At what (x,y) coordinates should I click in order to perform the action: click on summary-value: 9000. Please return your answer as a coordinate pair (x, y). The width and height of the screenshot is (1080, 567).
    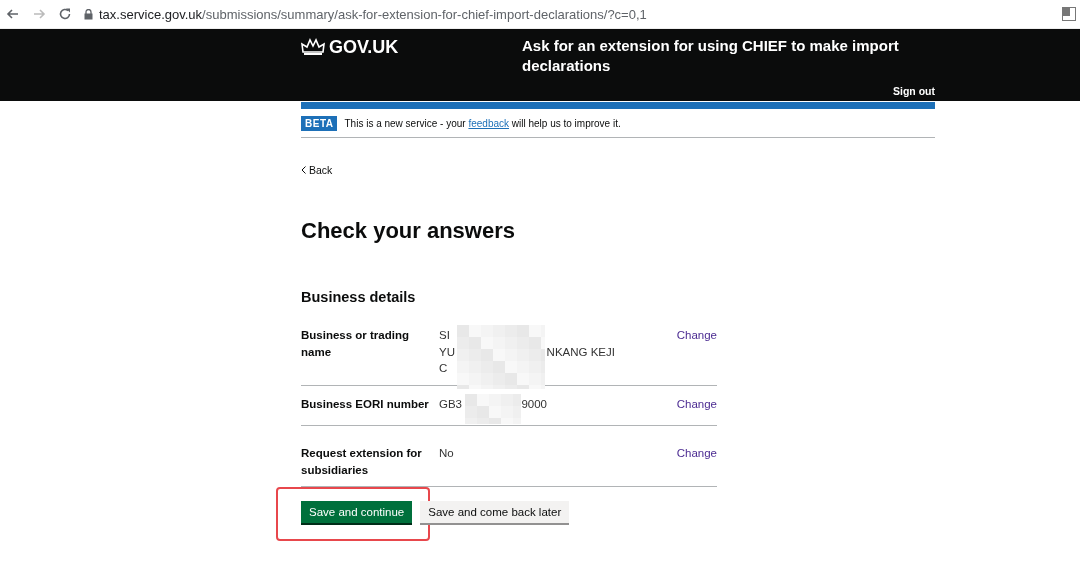
    Looking at the image, I should click on (534, 404).